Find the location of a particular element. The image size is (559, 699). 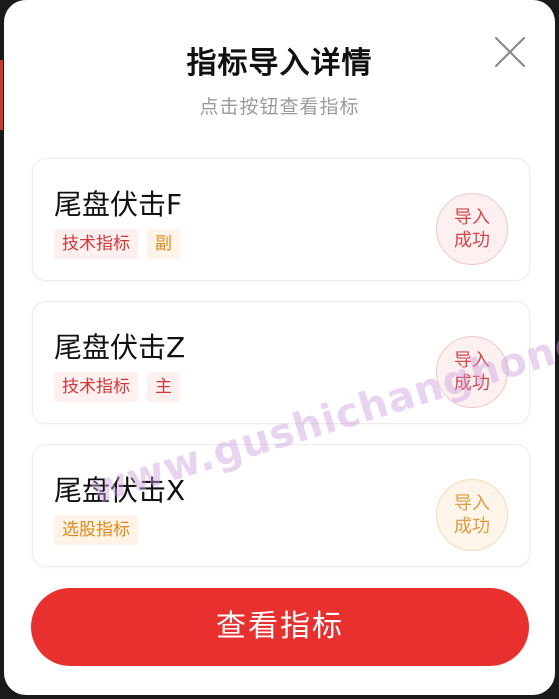

tag-indicator-type: 选股指标 is located at coordinates (96, 530).